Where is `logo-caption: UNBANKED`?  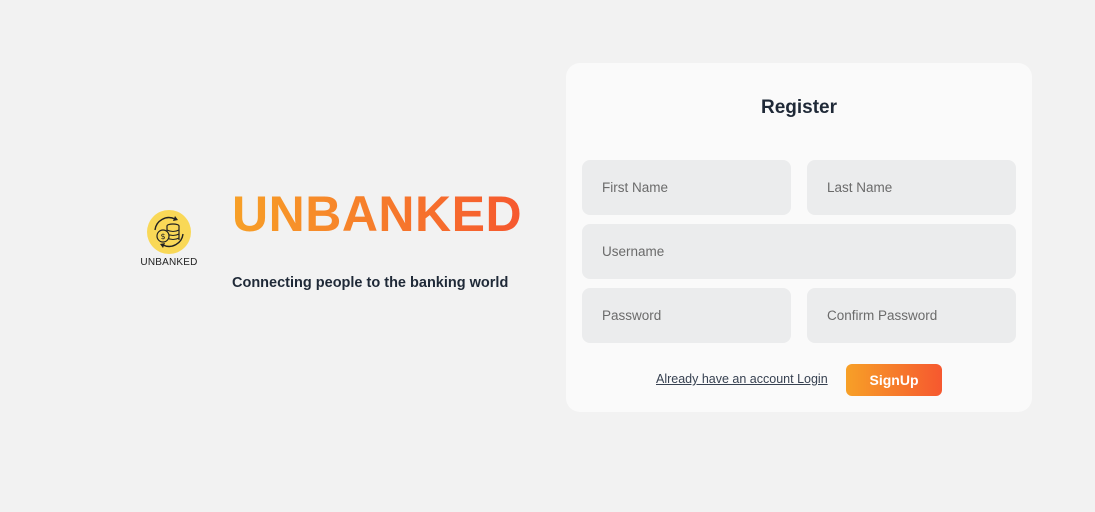
logo-caption: UNBANKED is located at coordinates (169, 262).